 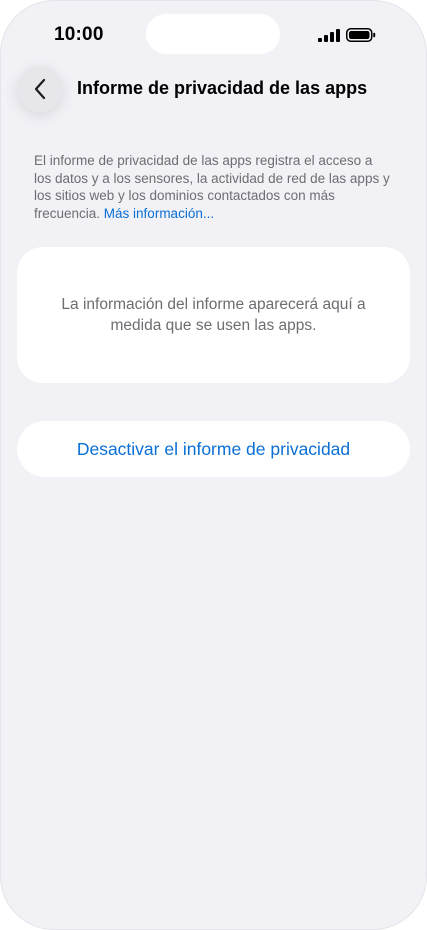 I want to click on chevron-left-icon, so click(x=40, y=89).